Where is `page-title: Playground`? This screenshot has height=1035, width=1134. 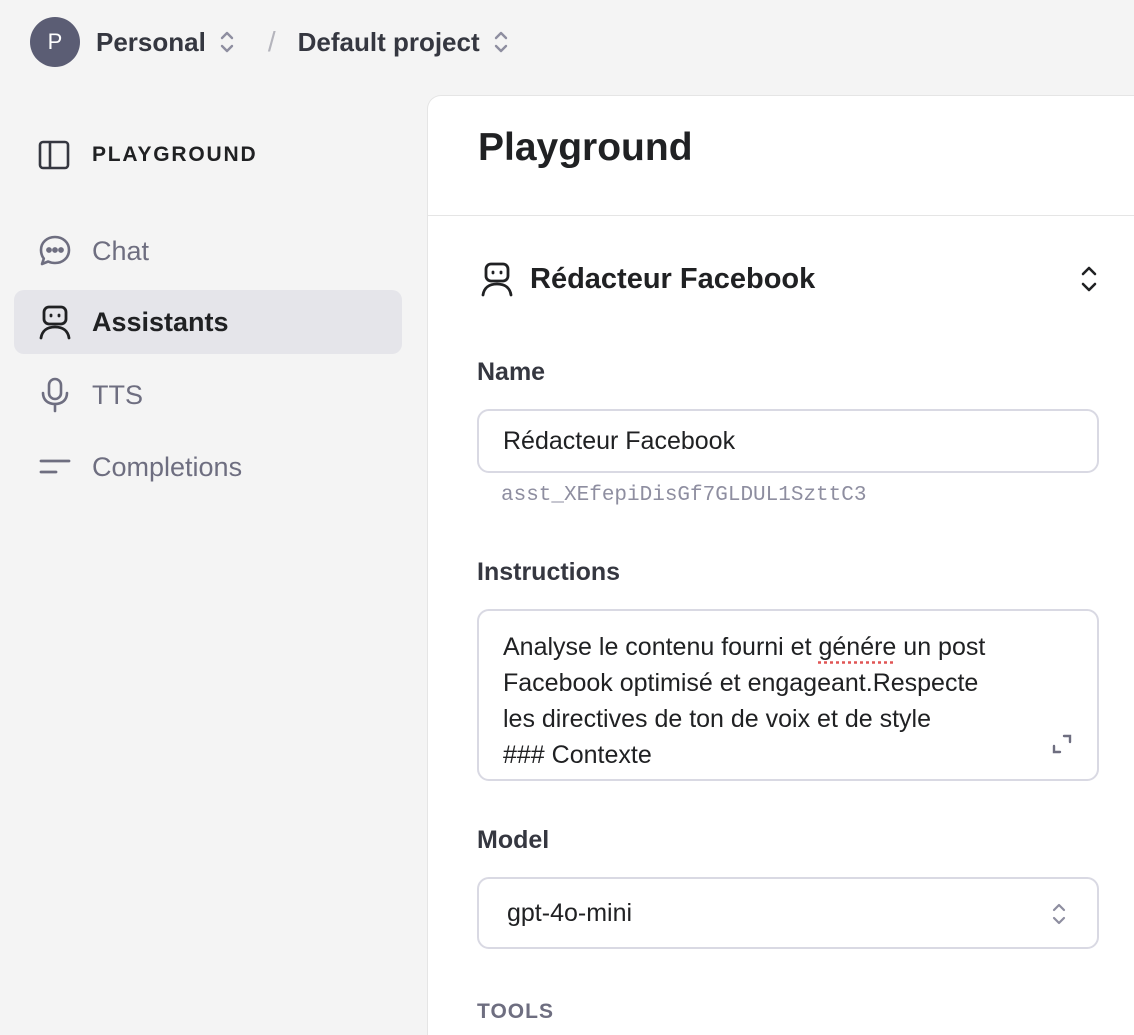
page-title: Playground is located at coordinates (585, 147).